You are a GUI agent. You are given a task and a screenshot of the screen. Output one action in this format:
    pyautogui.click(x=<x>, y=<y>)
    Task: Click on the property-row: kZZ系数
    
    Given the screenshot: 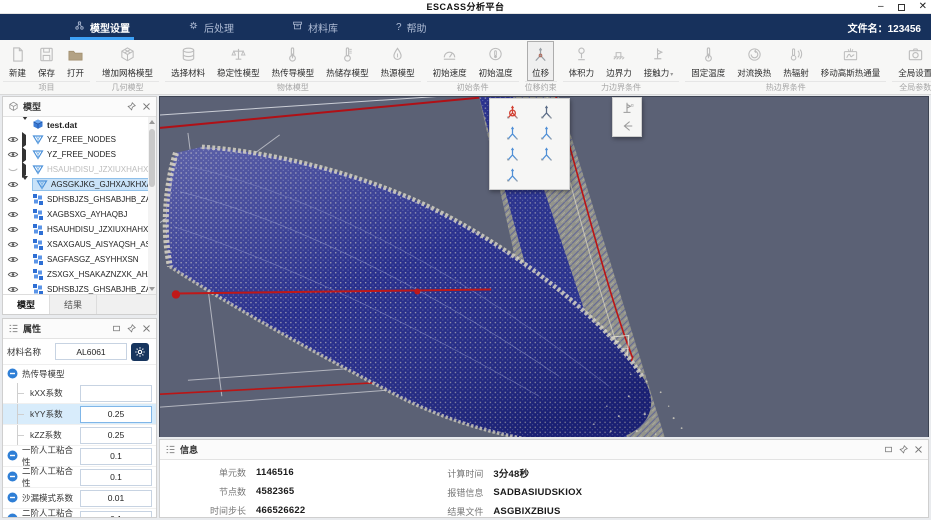 What is the action you would take?
    pyautogui.click(x=79, y=435)
    